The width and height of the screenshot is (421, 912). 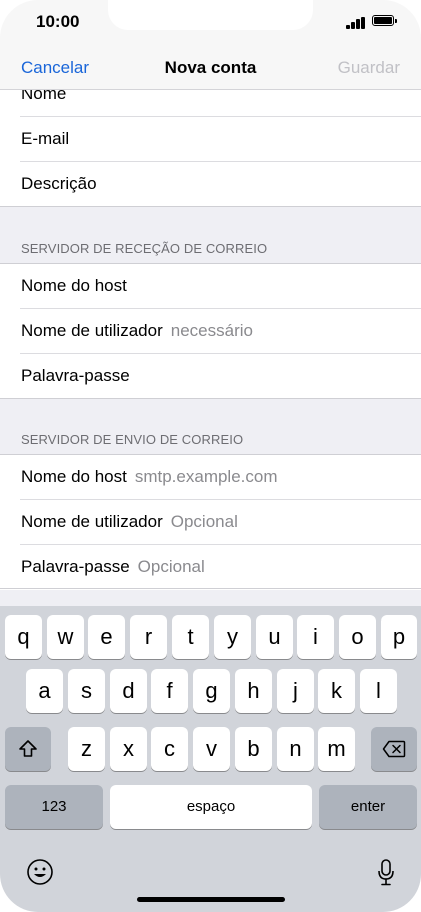 What do you see at coordinates (369, 68) in the screenshot?
I see `save-button: Guardar` at bounding box center [369, 68].